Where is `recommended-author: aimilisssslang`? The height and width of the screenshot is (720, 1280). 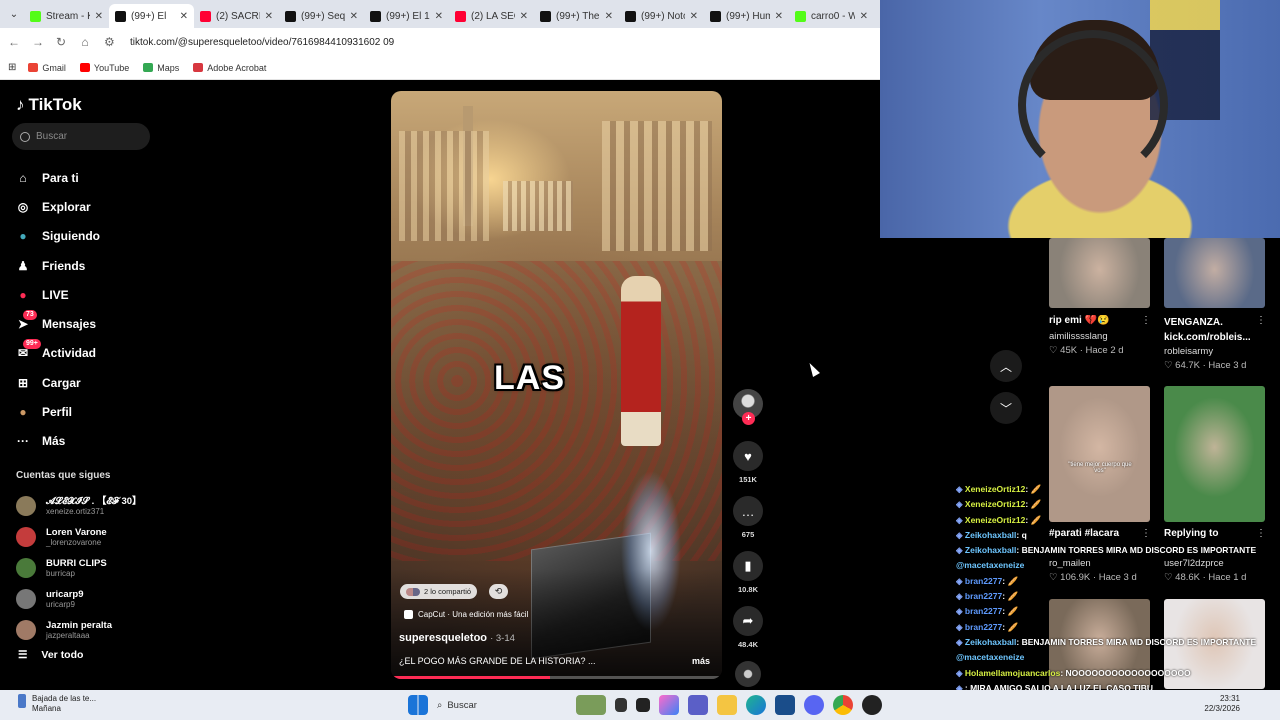
recommended-author: aimilisssslang is located at coordinates (1104, 336).